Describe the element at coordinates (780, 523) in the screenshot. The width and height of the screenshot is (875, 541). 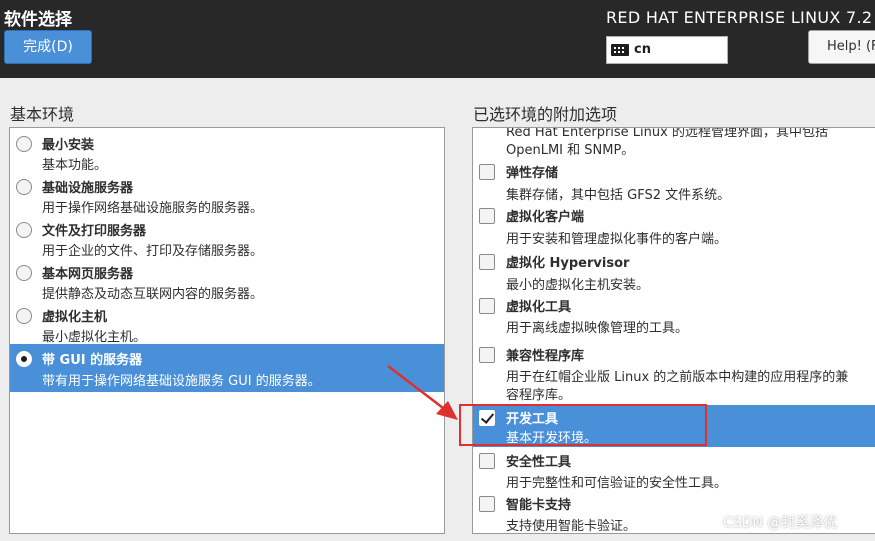
I see `watermark: CSDN @封奚泽优` at that location.